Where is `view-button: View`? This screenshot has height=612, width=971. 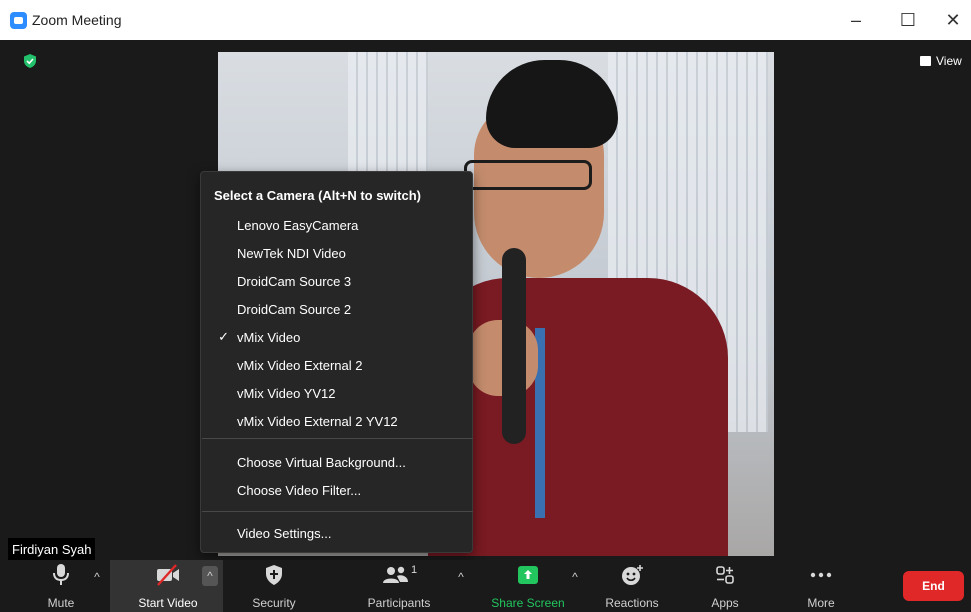 view-button: View is located at coordinates (941, 61).